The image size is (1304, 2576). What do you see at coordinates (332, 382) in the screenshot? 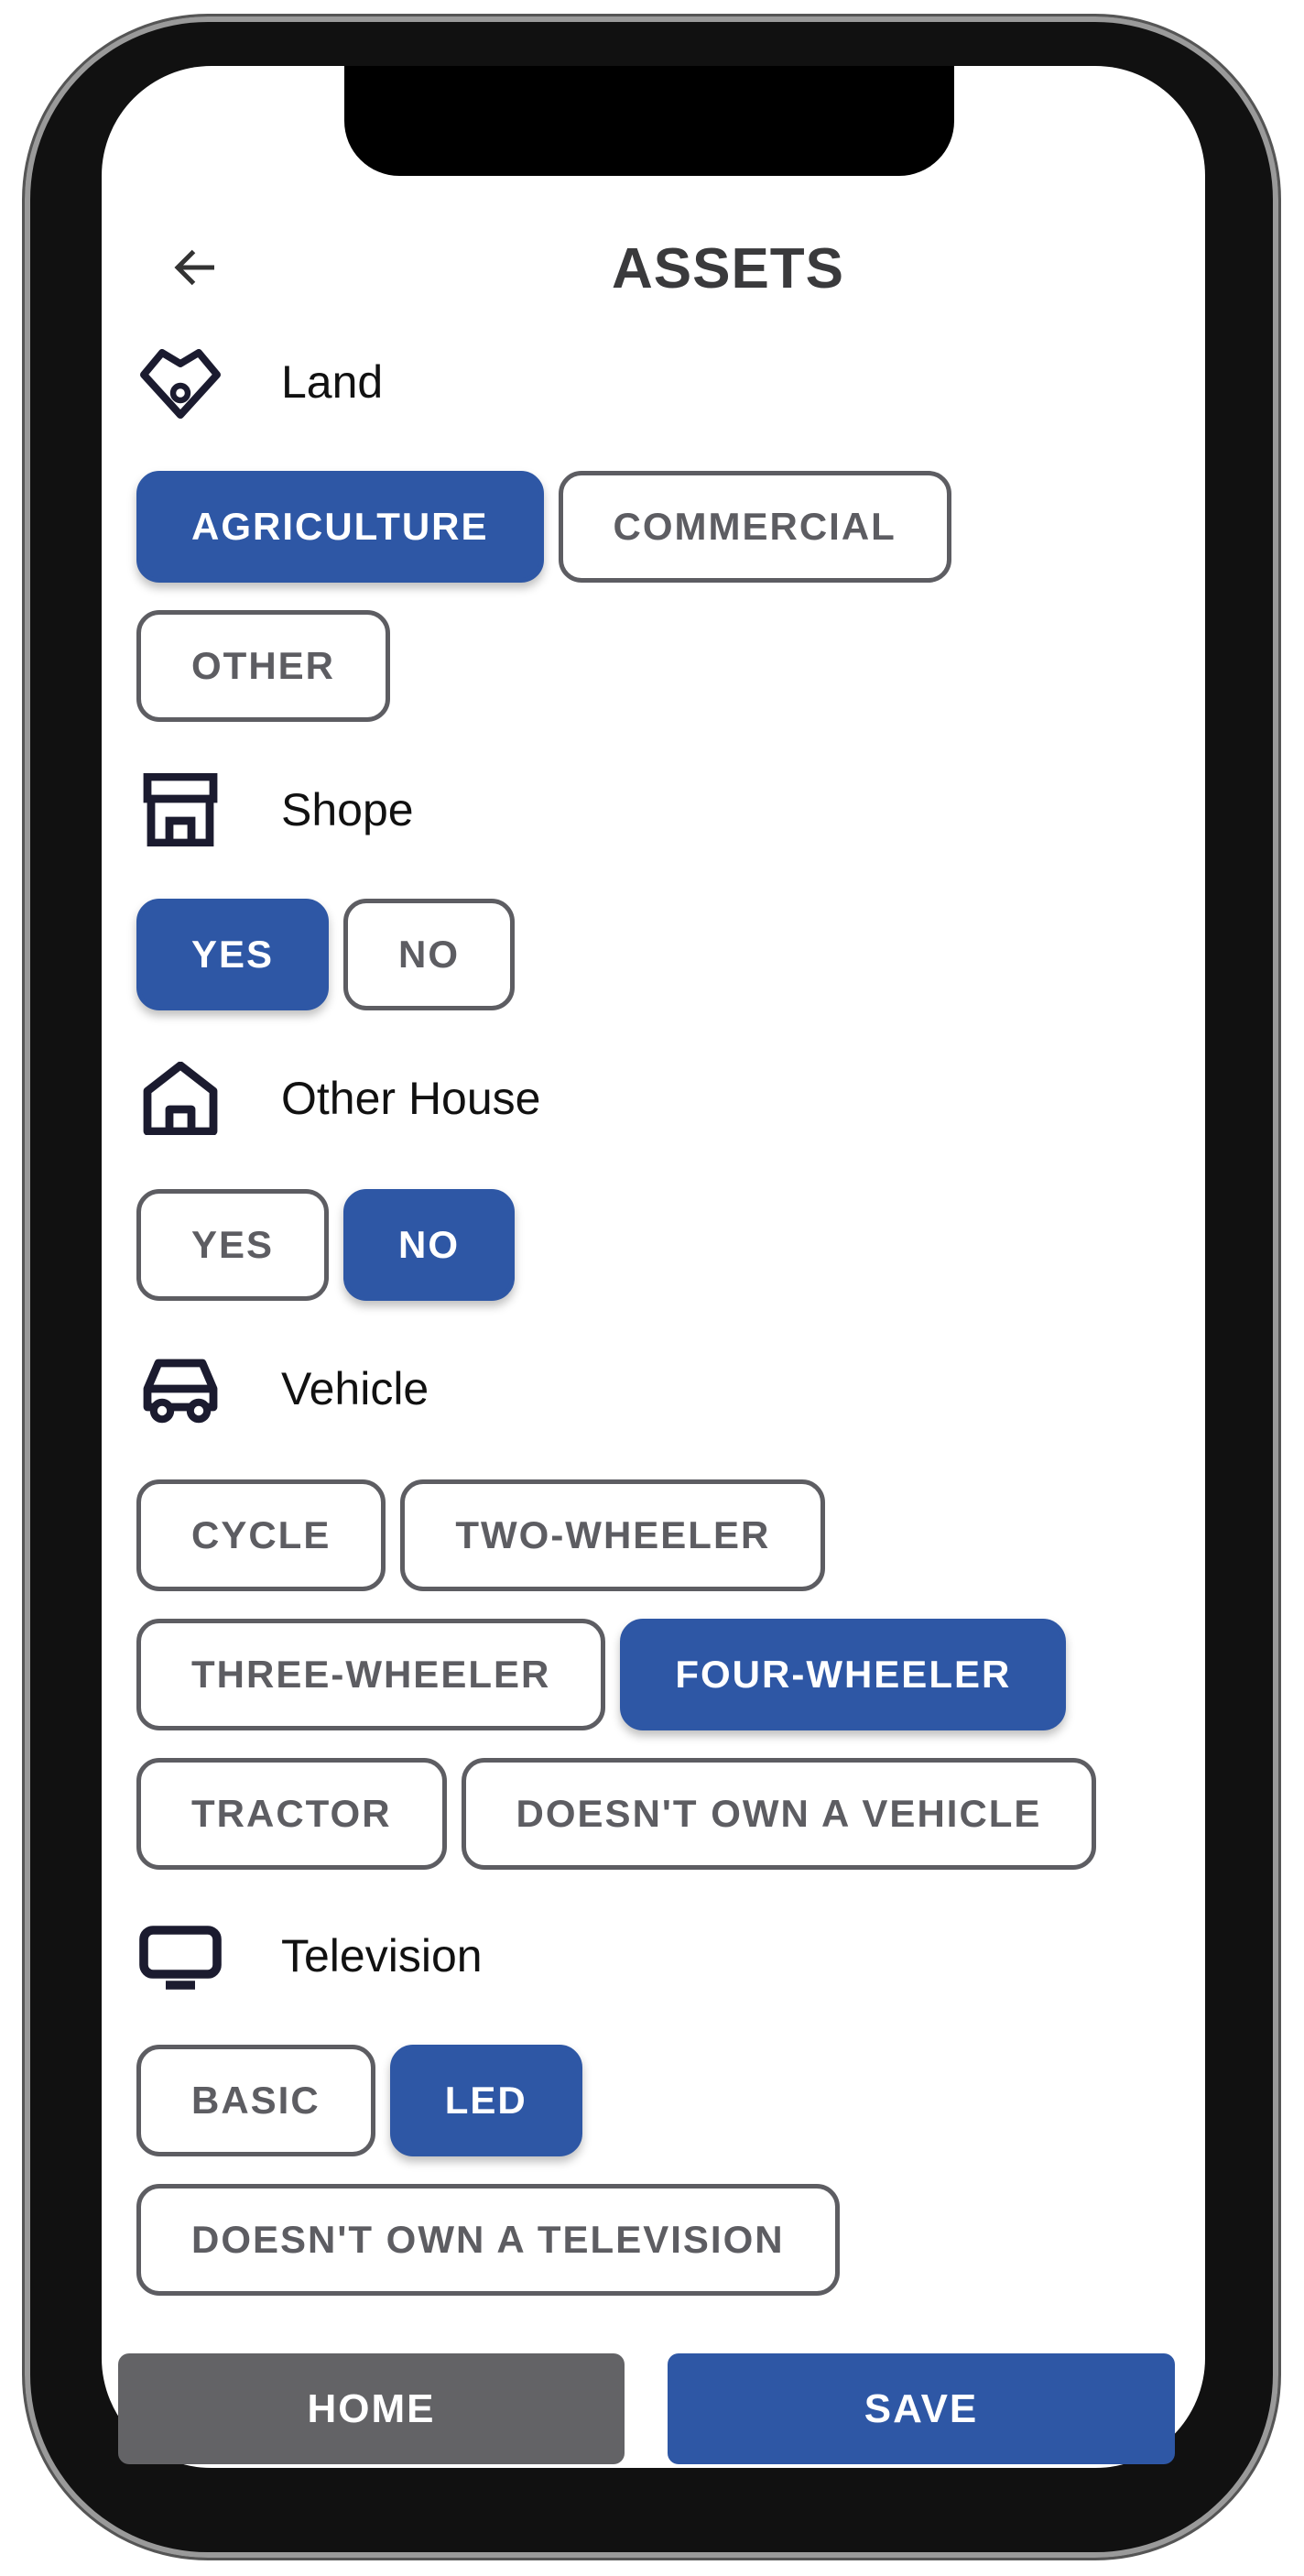
I see `section-label: Land` at bounding box center [332, 382].